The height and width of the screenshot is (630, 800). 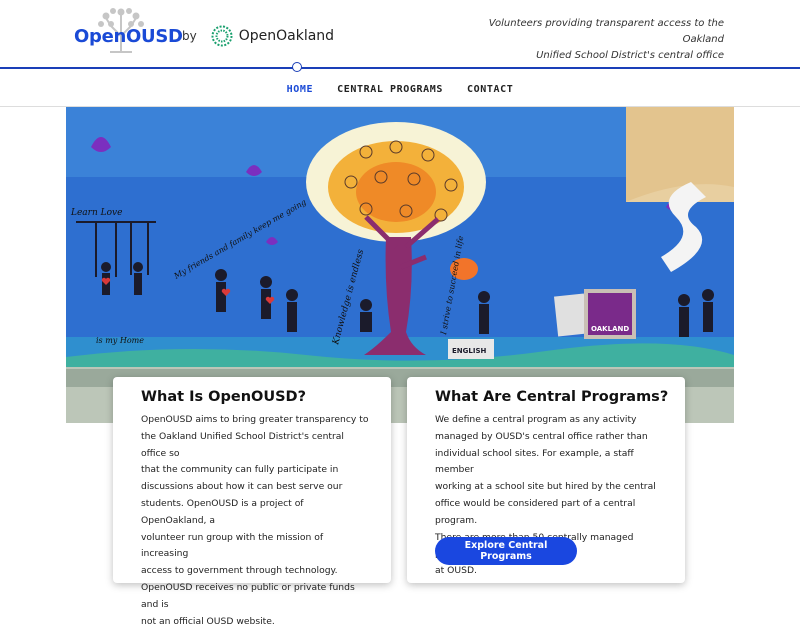 What do you see at coordinates (400, 68) in the screenshot?
I see `header-divider` at bounding box center [400, 68].